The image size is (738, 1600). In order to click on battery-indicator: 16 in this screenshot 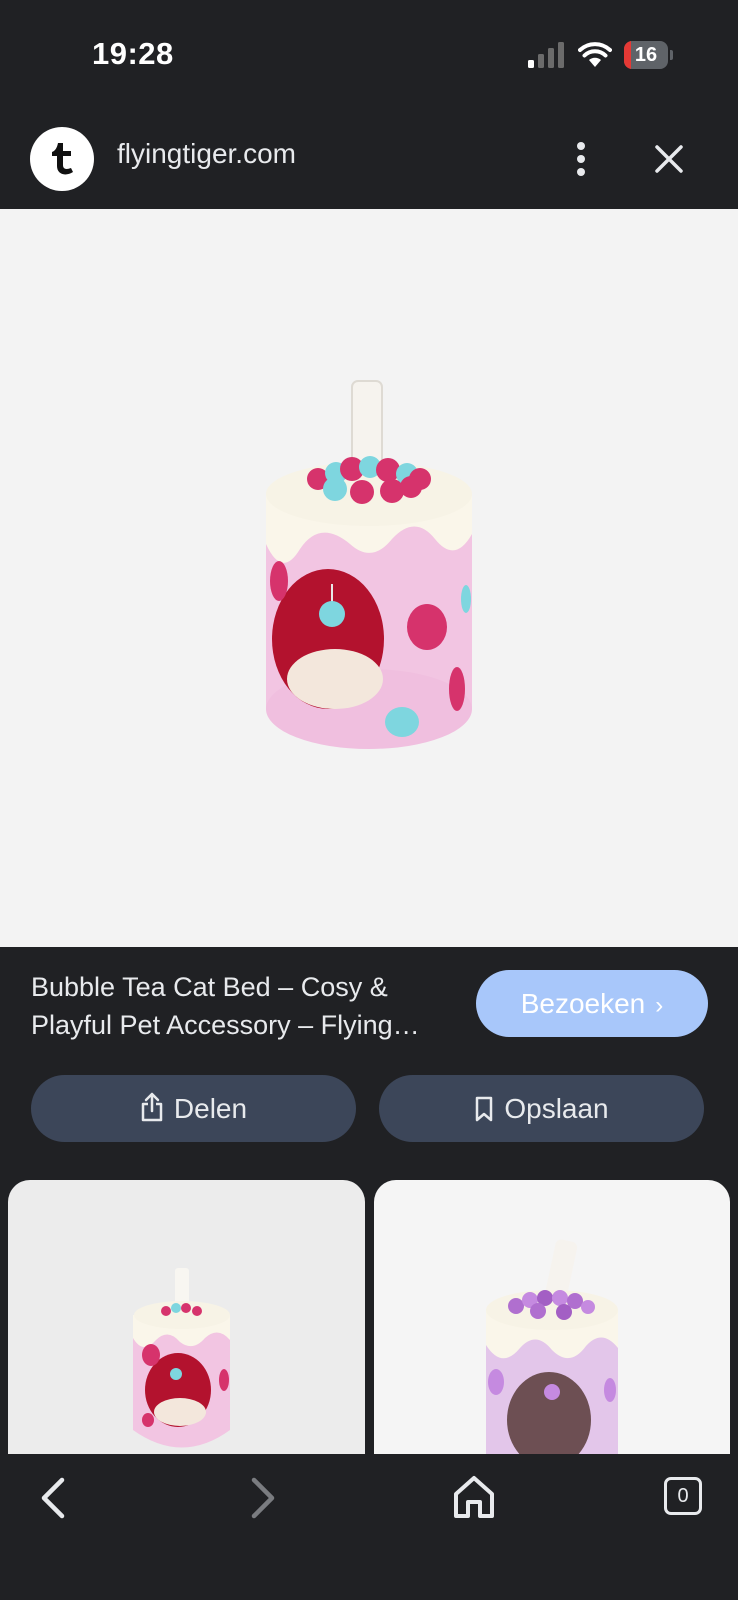, I will do `click(649, 55)`.